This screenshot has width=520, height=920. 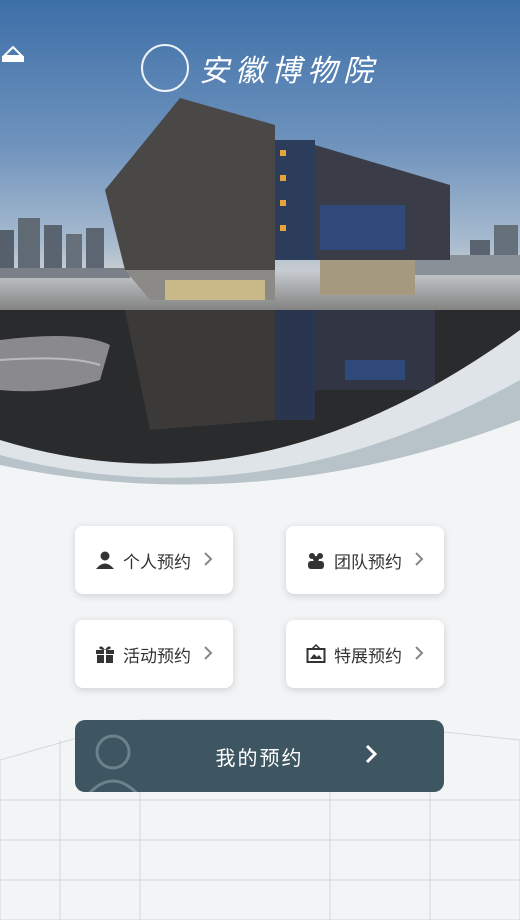 I want to click on team-reservation-button: 团队预约, so click(x=365, y=560).